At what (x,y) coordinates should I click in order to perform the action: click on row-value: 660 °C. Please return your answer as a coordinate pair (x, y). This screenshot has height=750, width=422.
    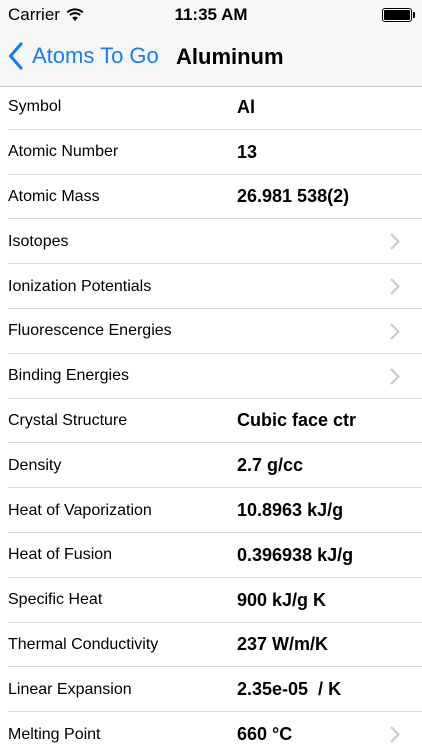
    Looking at the image, I should click on (265, 734).